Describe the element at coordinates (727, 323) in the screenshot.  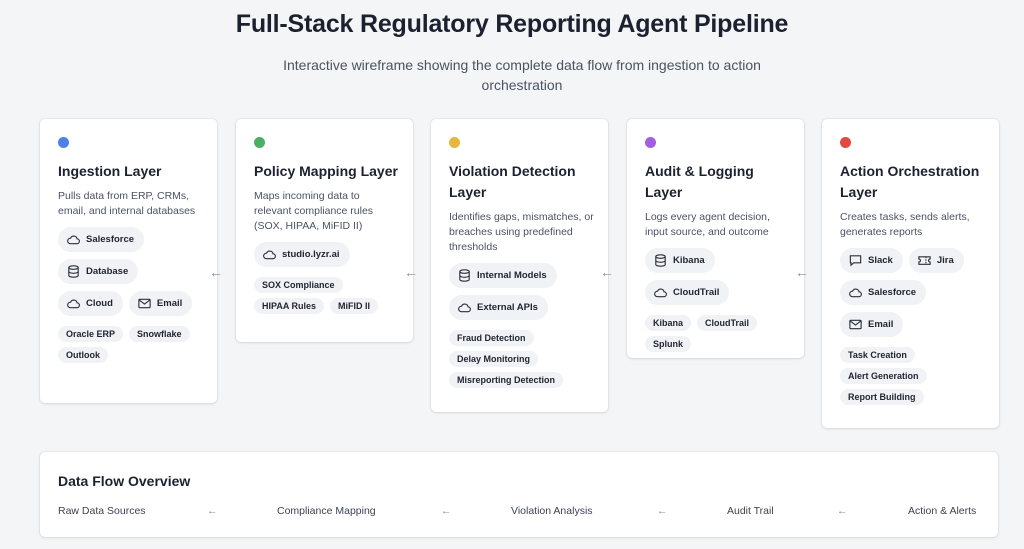
I see `tag-cloudtrail: CloudTrail` at that location.